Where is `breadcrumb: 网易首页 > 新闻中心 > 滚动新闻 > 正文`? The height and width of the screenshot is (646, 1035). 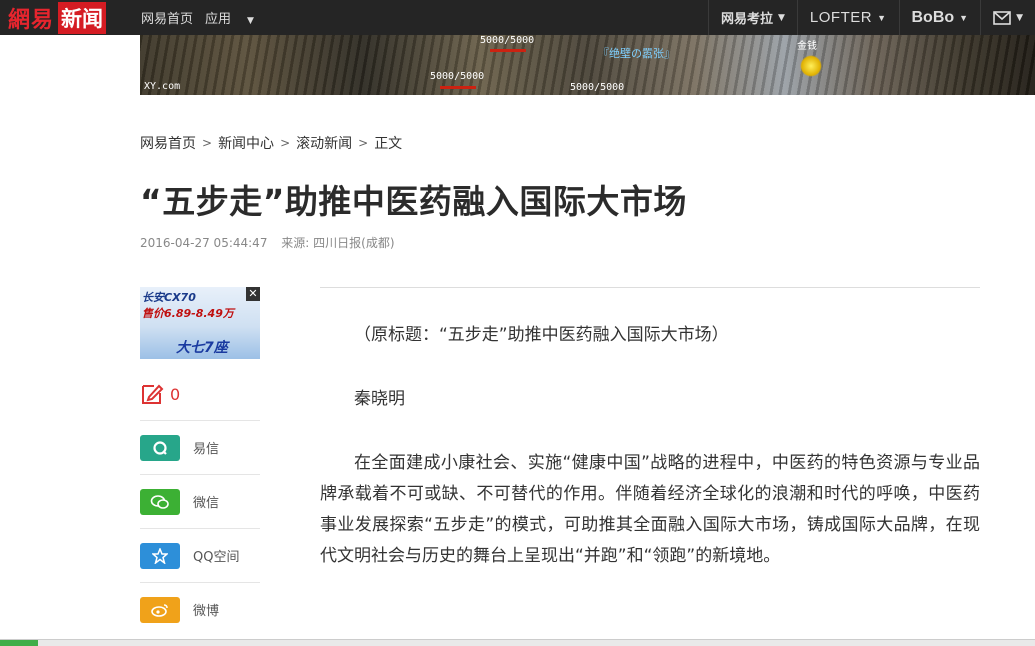
breadcrumb: 网易首页 > 新闻中心 > 滚动新闻 > 正文 is located at coordinates (271, 143).